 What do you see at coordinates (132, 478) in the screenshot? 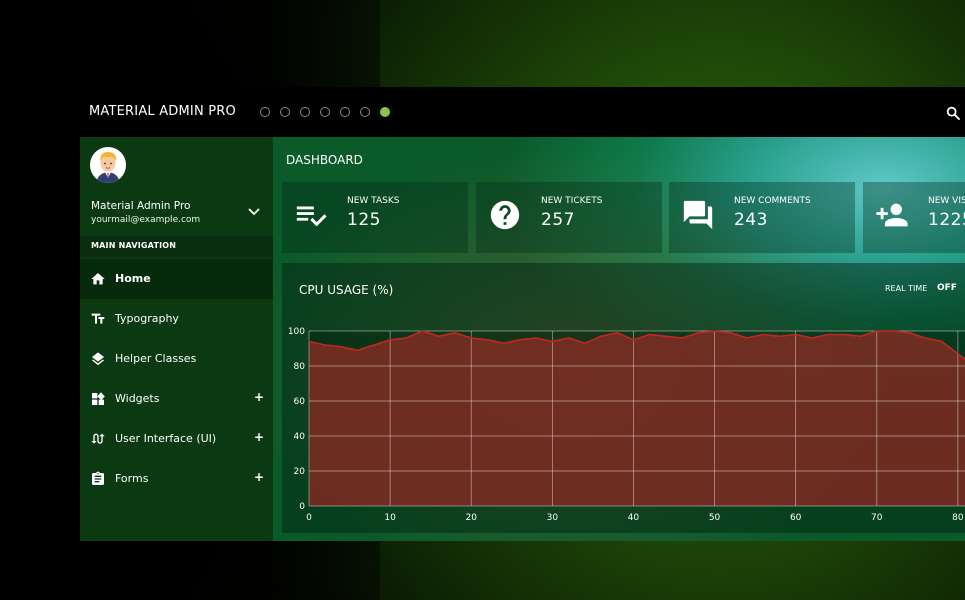
I see `sidebar-item-label: Forms` at bounding box center [132, 478].